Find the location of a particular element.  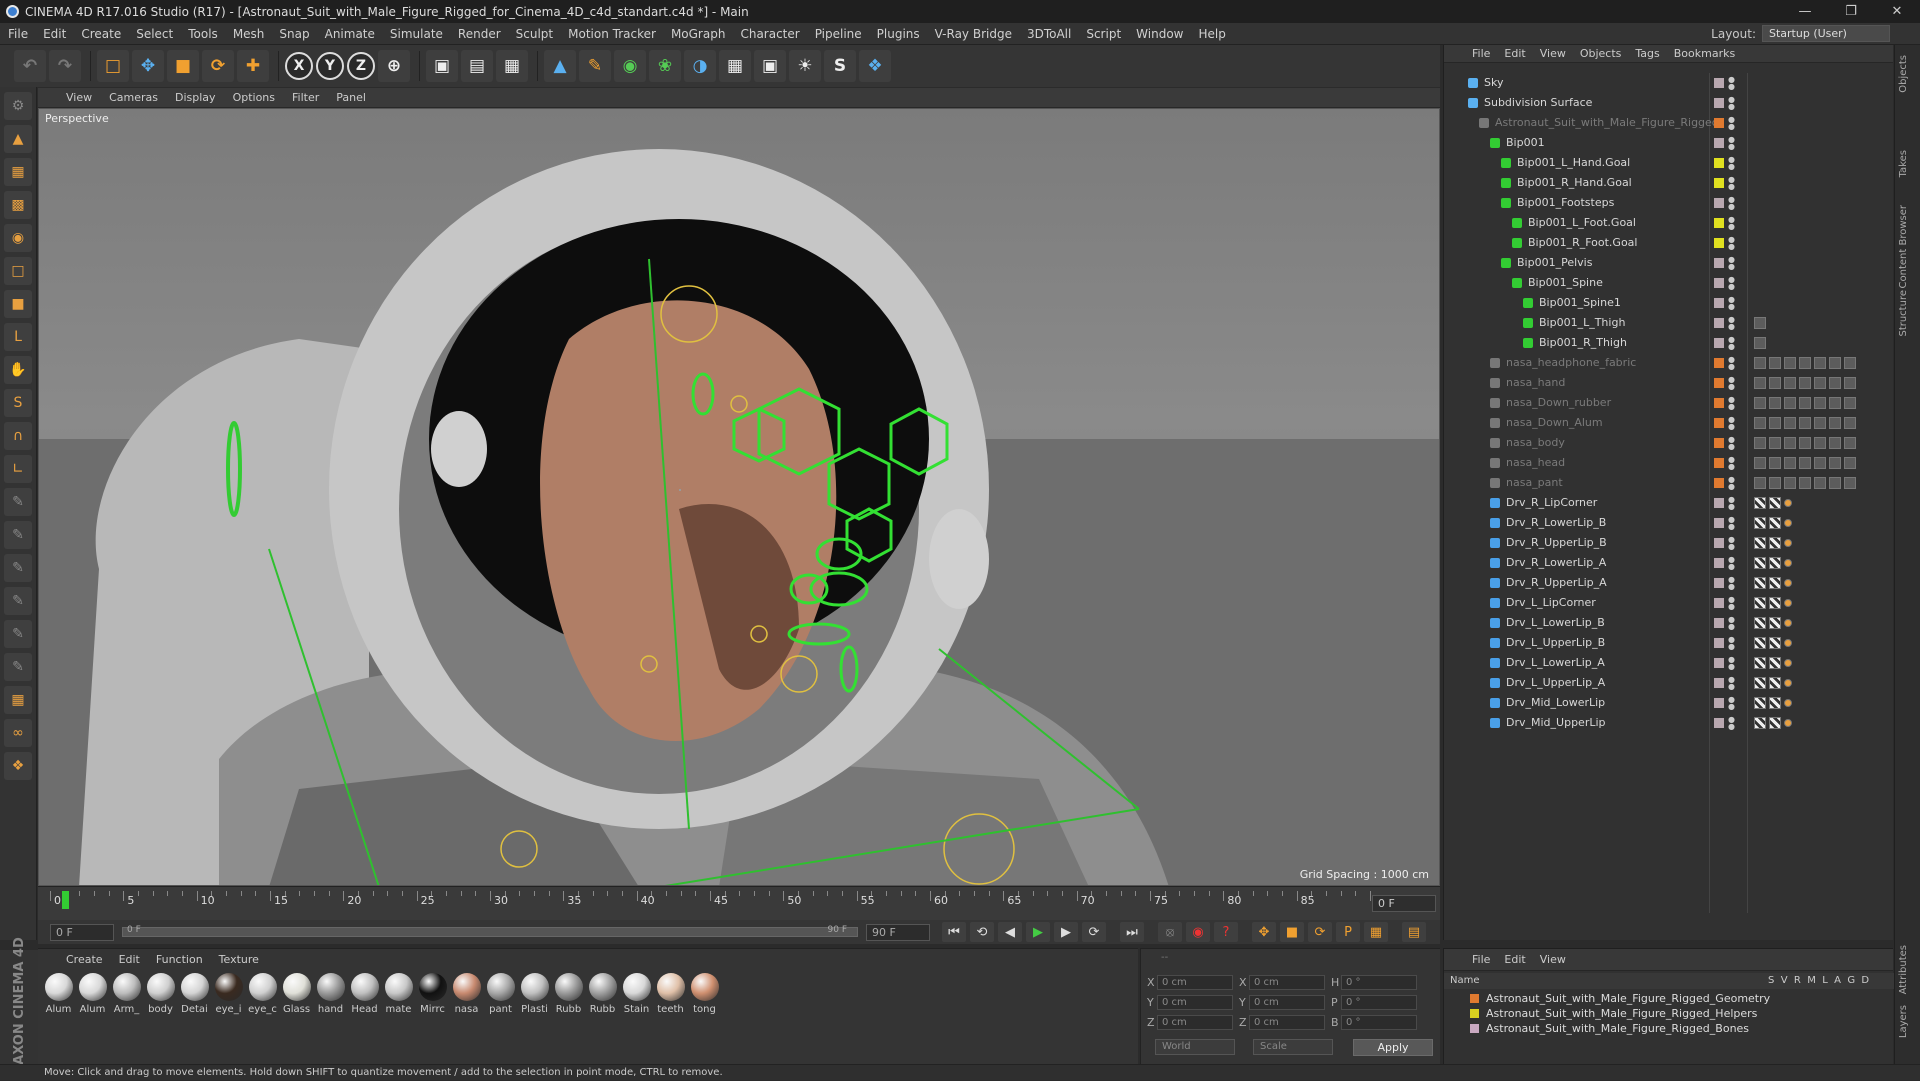

timeline-ruler: 051015202530354045505560657075808590 0 F is located at coordinates (739, 903).